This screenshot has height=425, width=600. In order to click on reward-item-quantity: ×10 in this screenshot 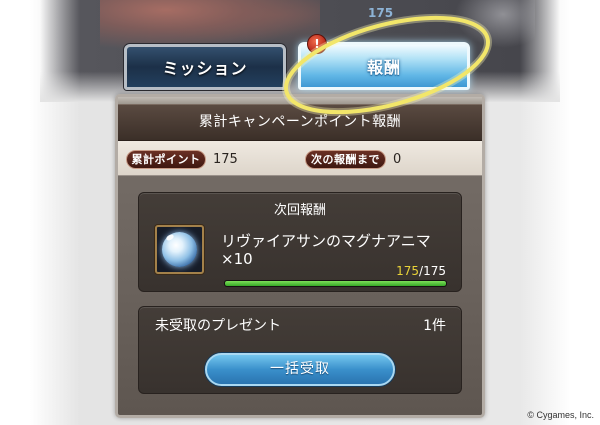, I will do `click(237, 259)`.